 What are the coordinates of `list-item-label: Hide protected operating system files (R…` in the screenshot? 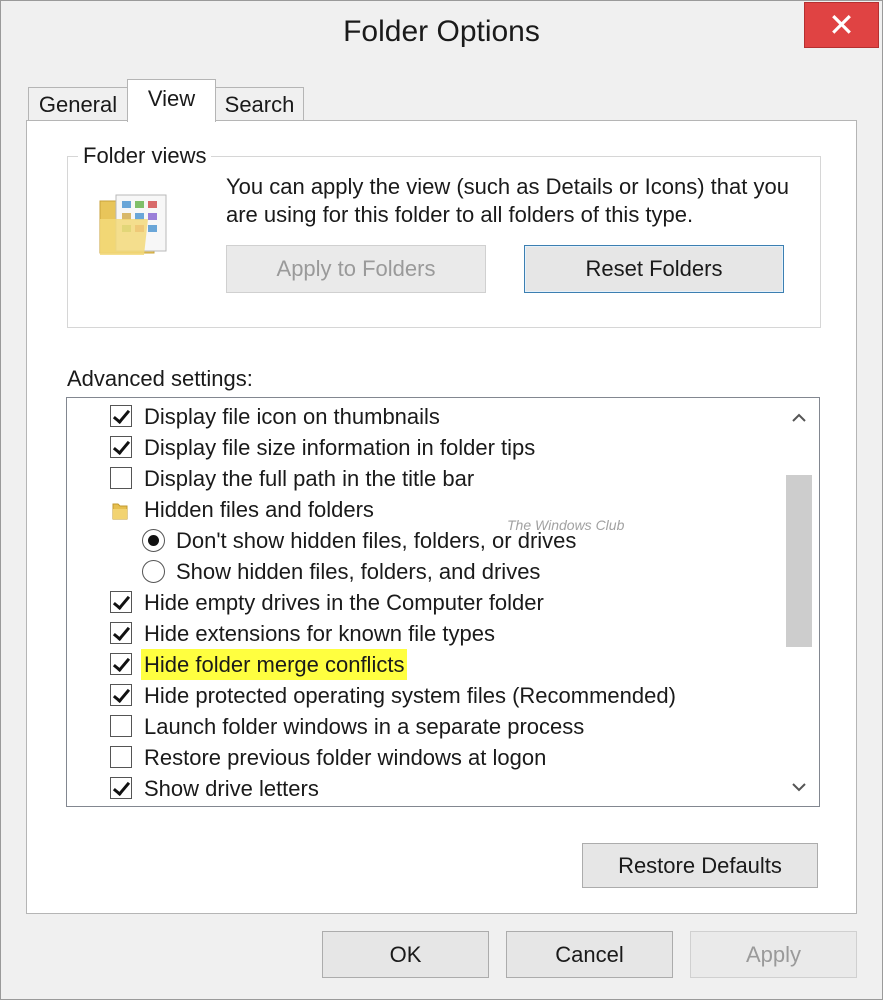 It's located at (410, 695).